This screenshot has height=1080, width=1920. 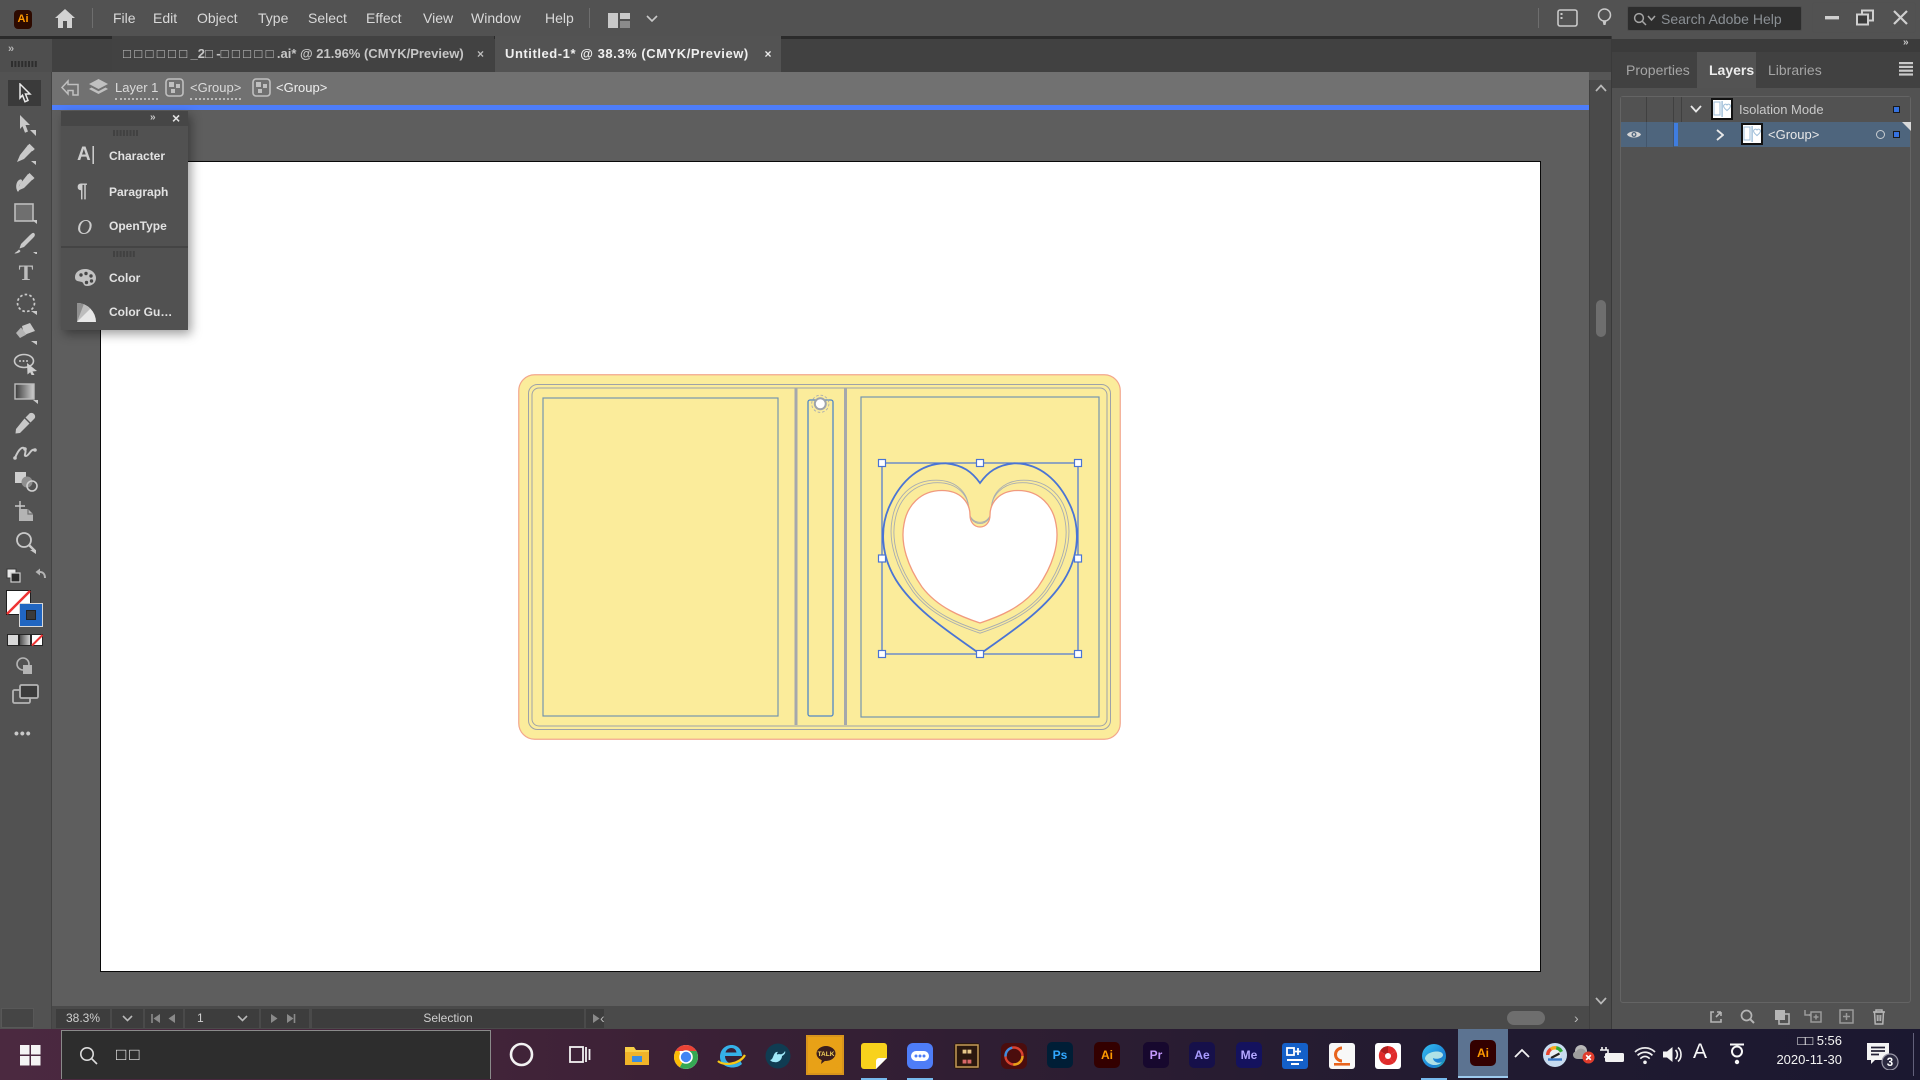 I want to click on svg-text: 3, so click(x=1890, y=1063).